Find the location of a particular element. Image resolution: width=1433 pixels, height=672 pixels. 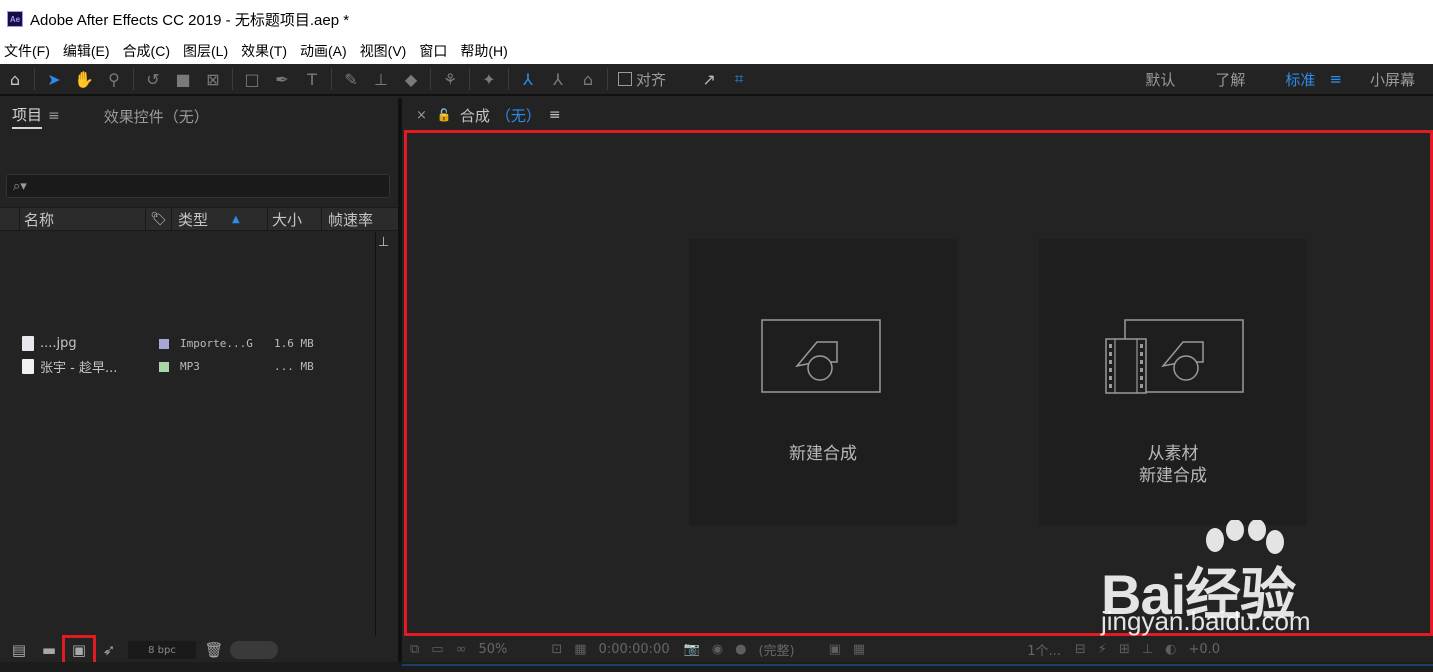

project-panel-menu-icon: ≡ is located at coordinates (54, 116).